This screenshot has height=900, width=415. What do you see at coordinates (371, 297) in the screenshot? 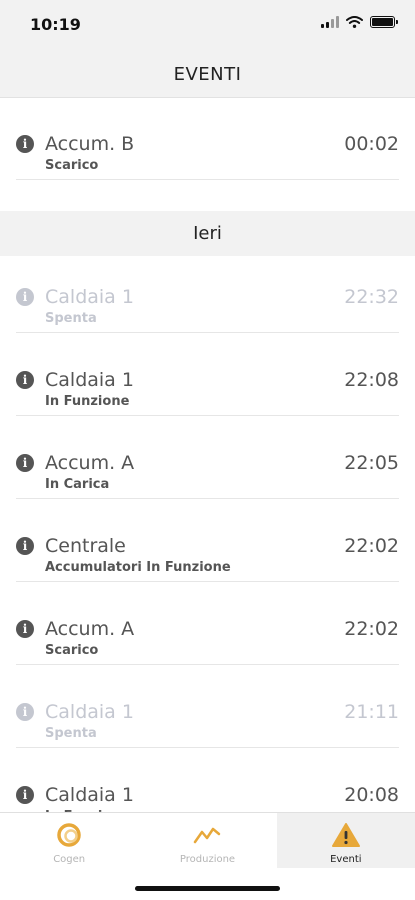
I see `event-time: 22:32` at bounding box center [371, 297].